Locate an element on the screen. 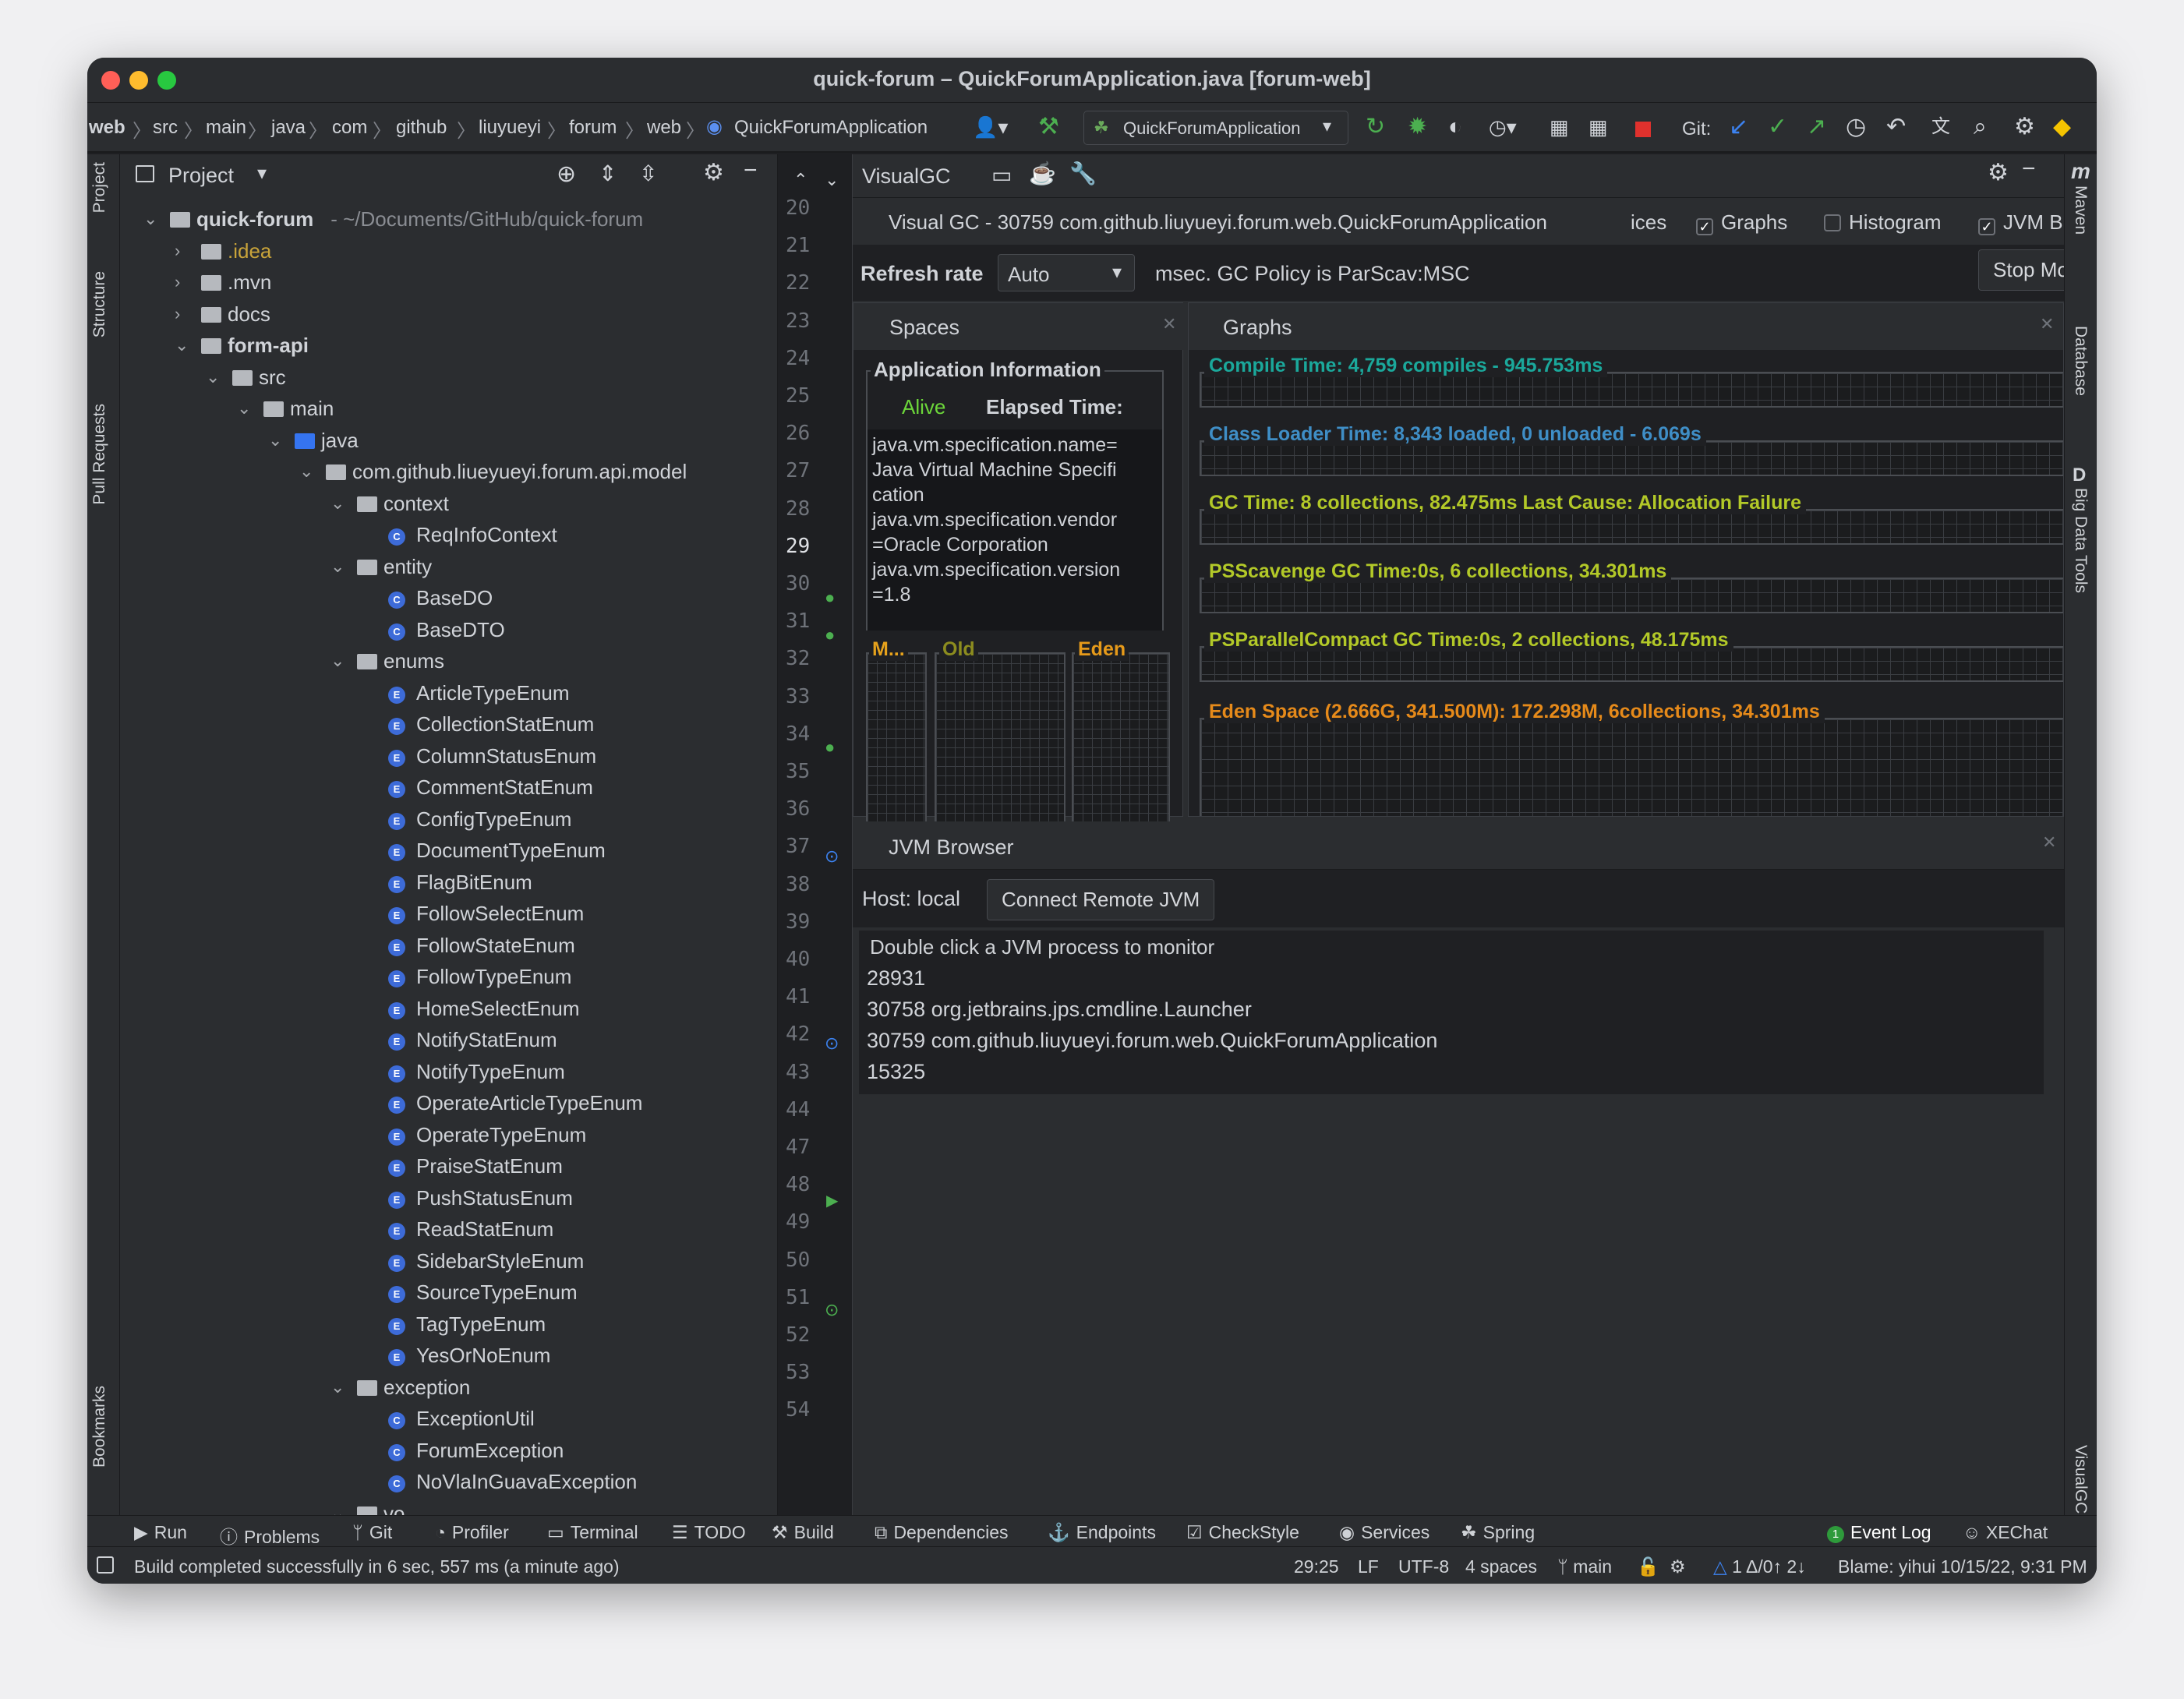 This screenshot has width=2184, height=1699. tree-enum-item: E ConfigTypeEnum is located at coordinates (480, 820).